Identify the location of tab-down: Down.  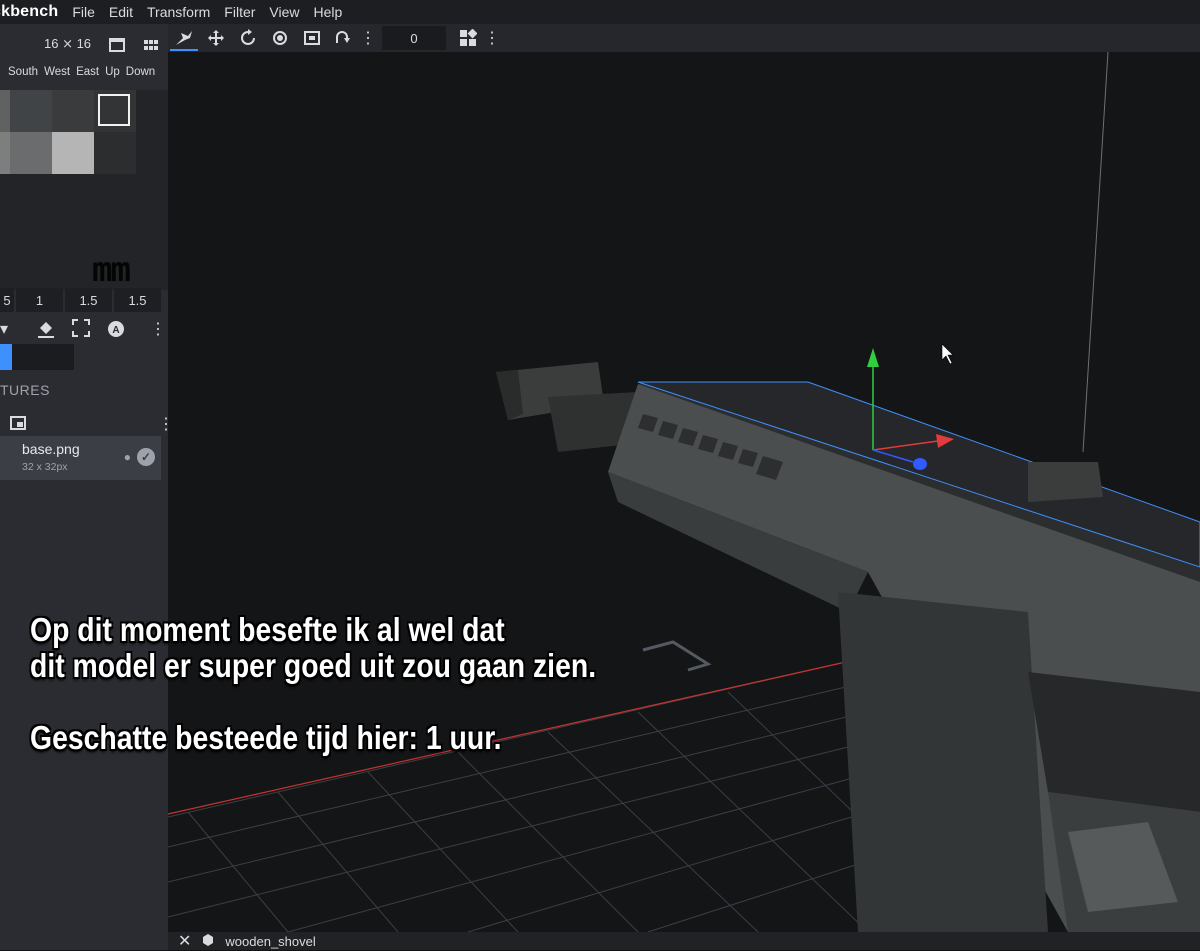
(140, 77).